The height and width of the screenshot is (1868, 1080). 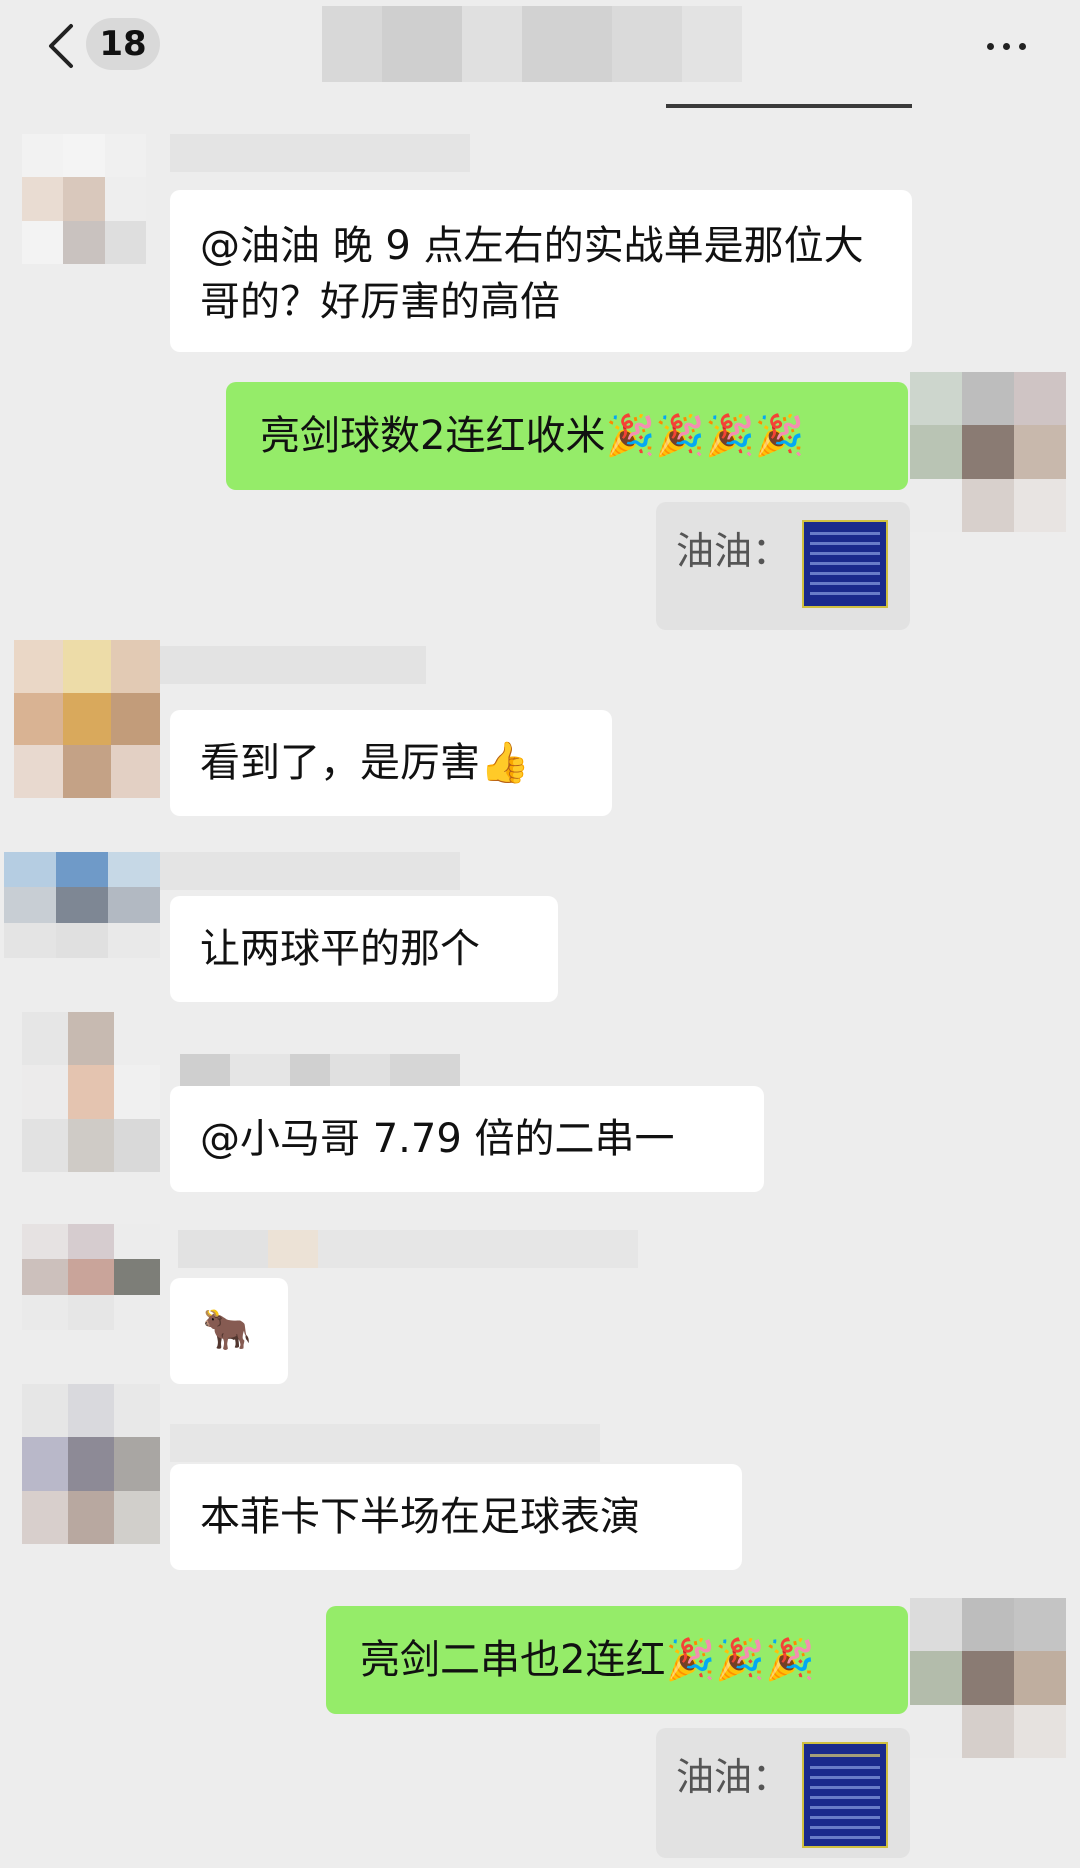 I want to click on message-text: 让两球平的那个, so click(x=340, y=949).